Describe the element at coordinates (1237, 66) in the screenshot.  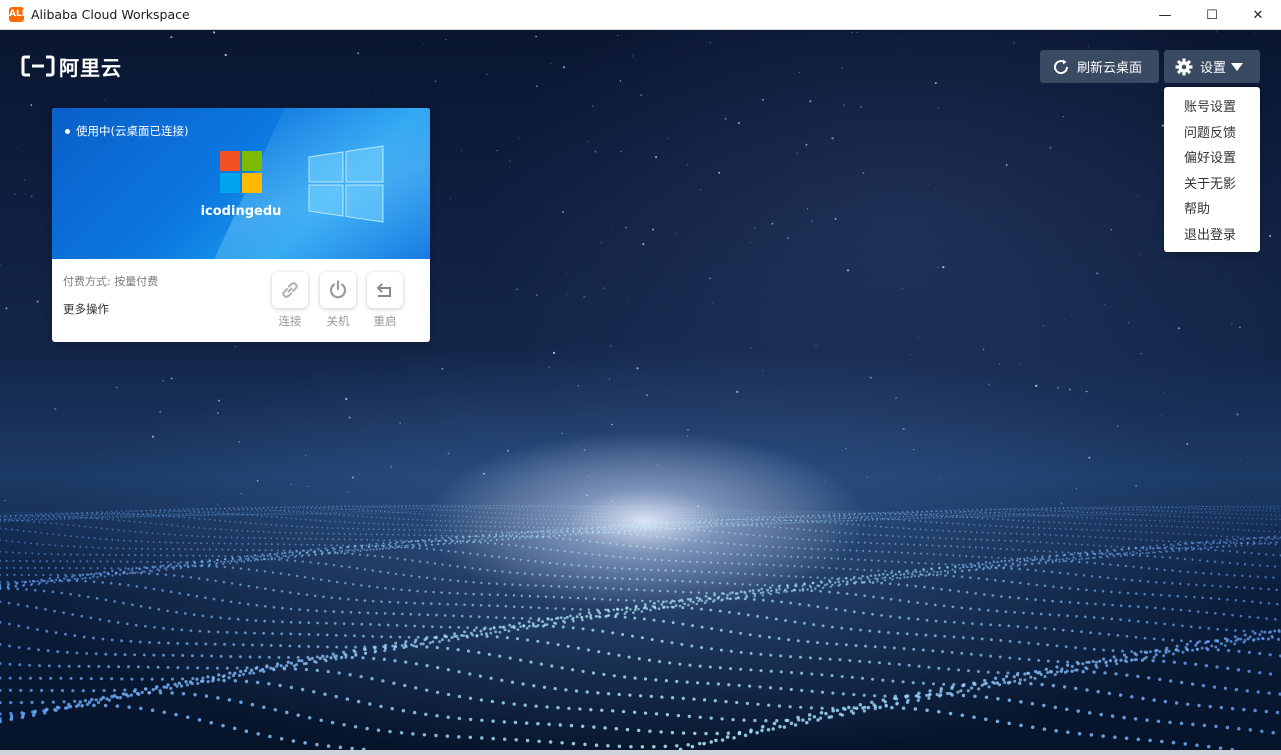
I see `caret-down-icon` at that location.